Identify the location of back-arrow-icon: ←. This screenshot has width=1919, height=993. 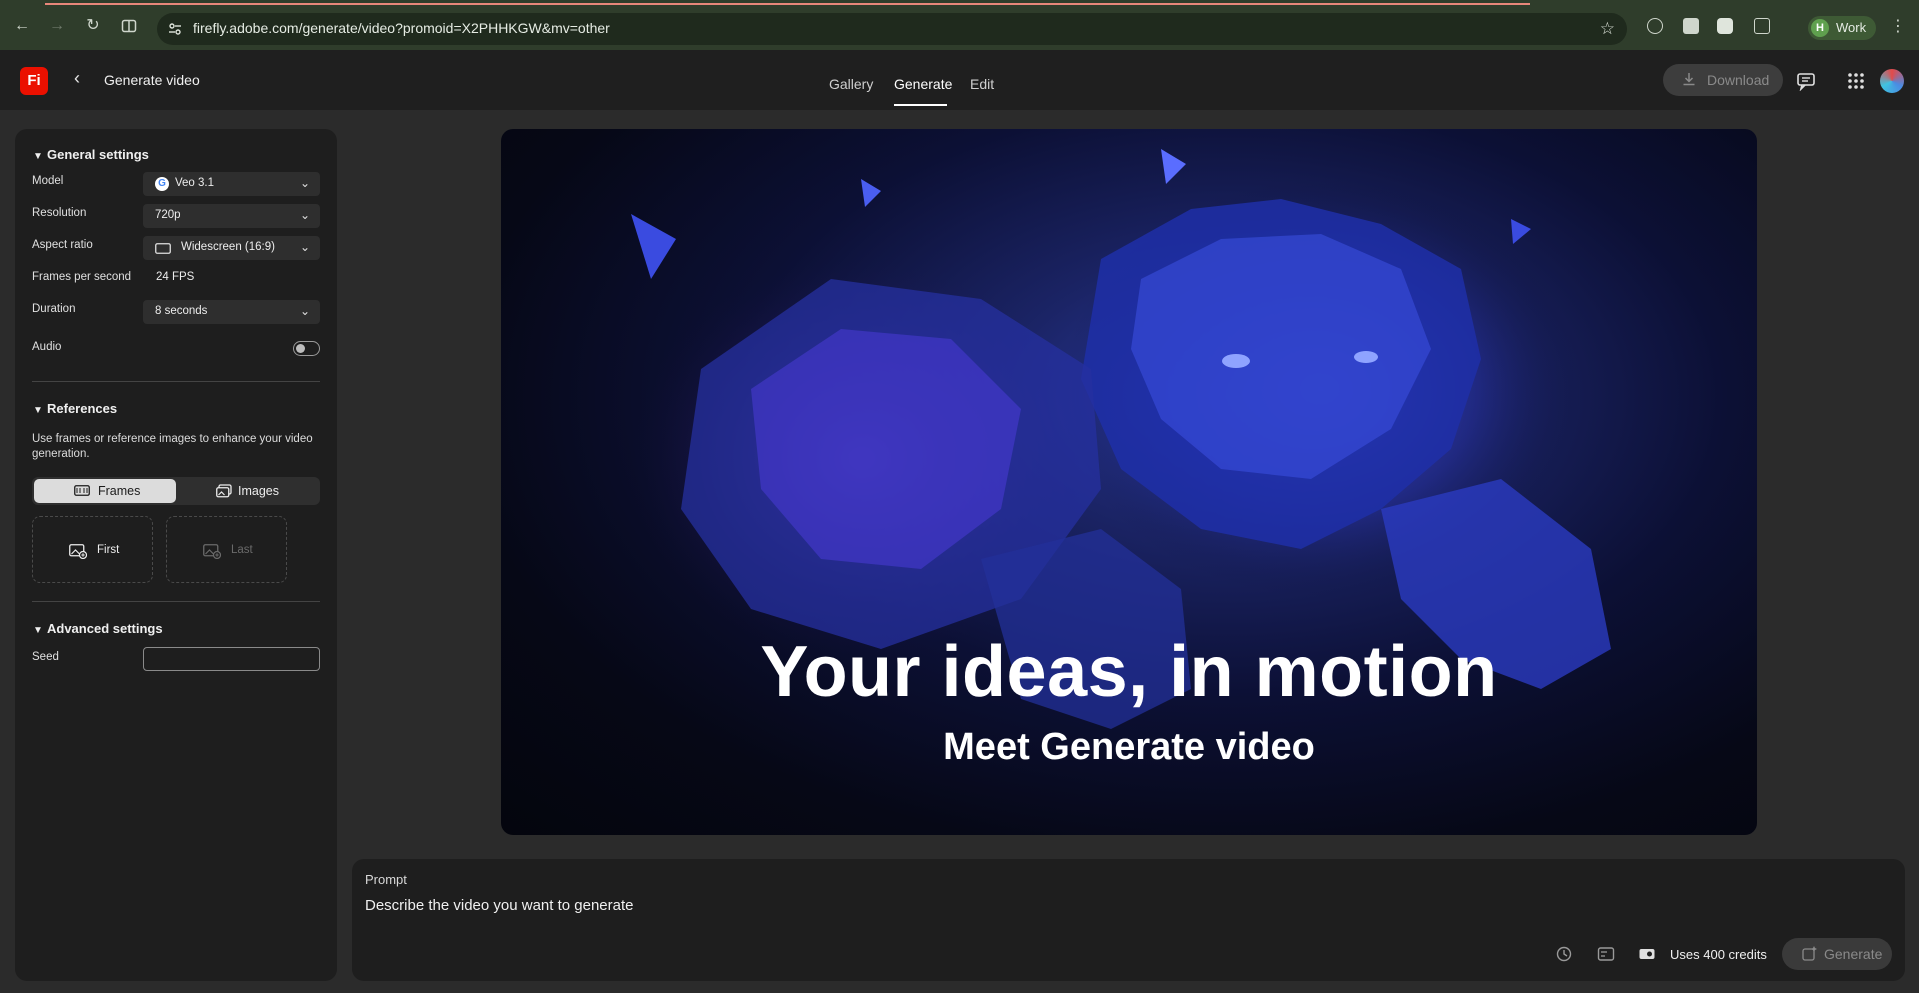
(22, 26).